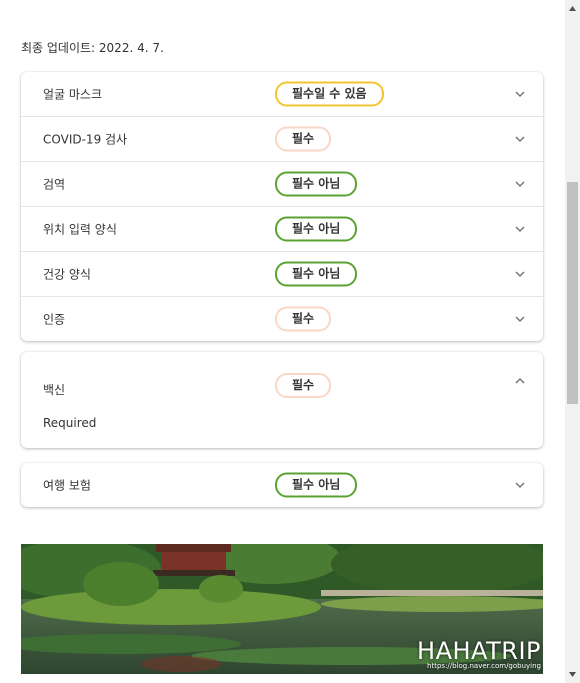  I want to click on requirement-row-certification: 인증 필수, so click(282, 319).